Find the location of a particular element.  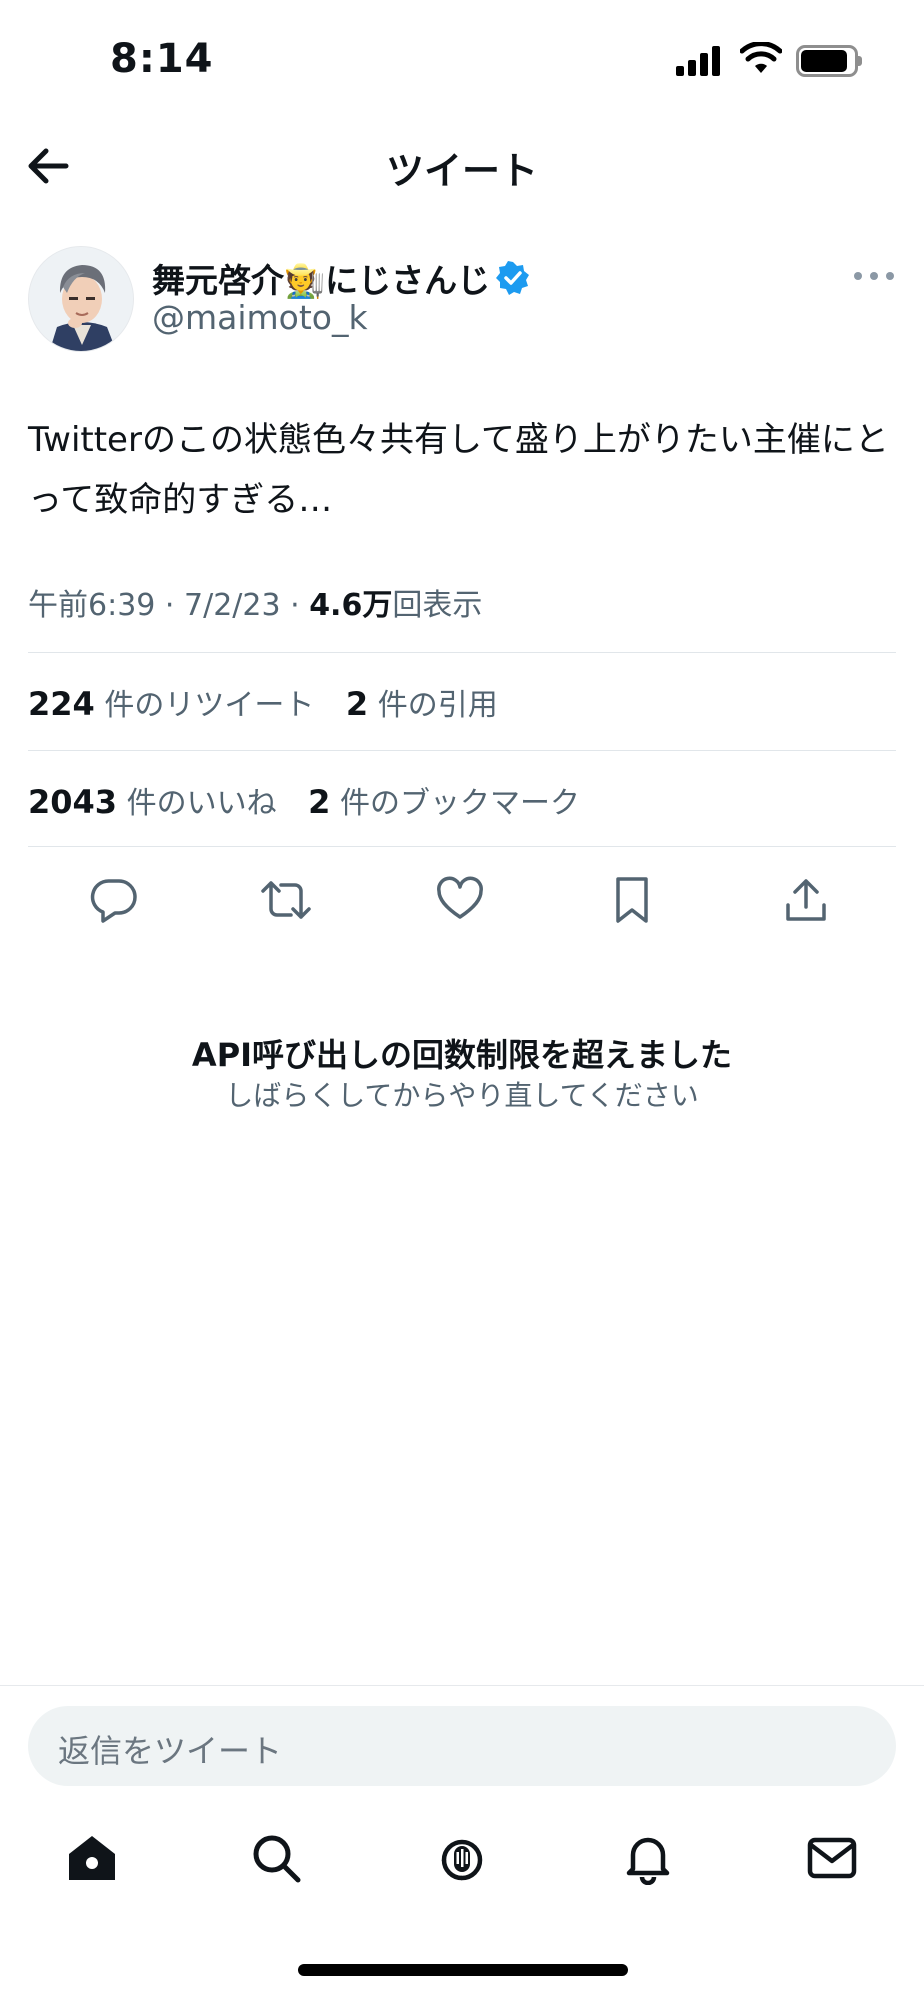

retweet-icon is located at coordinates (286, 900).